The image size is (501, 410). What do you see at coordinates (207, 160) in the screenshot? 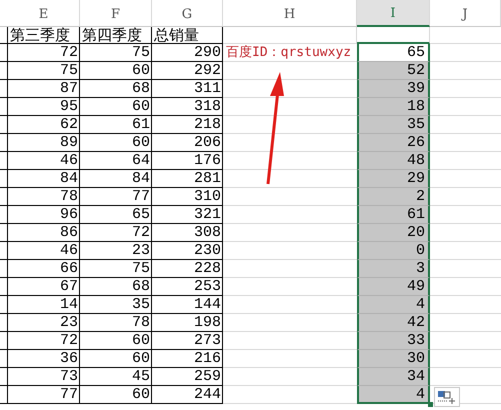
I see `table-cell: 176` at bounding box center [207, 160].